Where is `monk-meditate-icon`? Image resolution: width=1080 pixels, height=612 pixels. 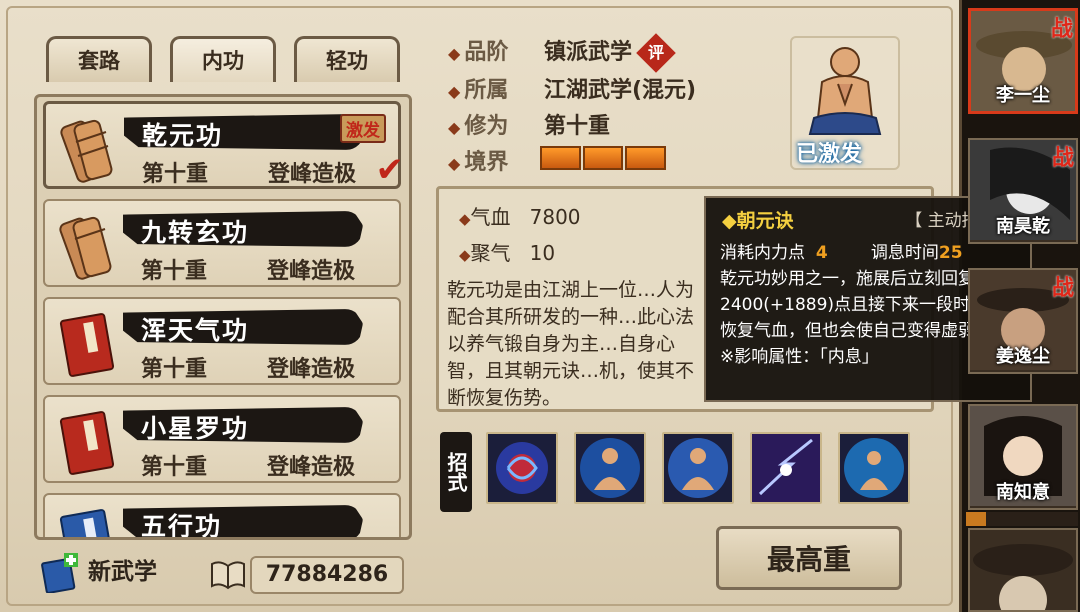 monk-meditate-icon is located at coordinates (698, 468).